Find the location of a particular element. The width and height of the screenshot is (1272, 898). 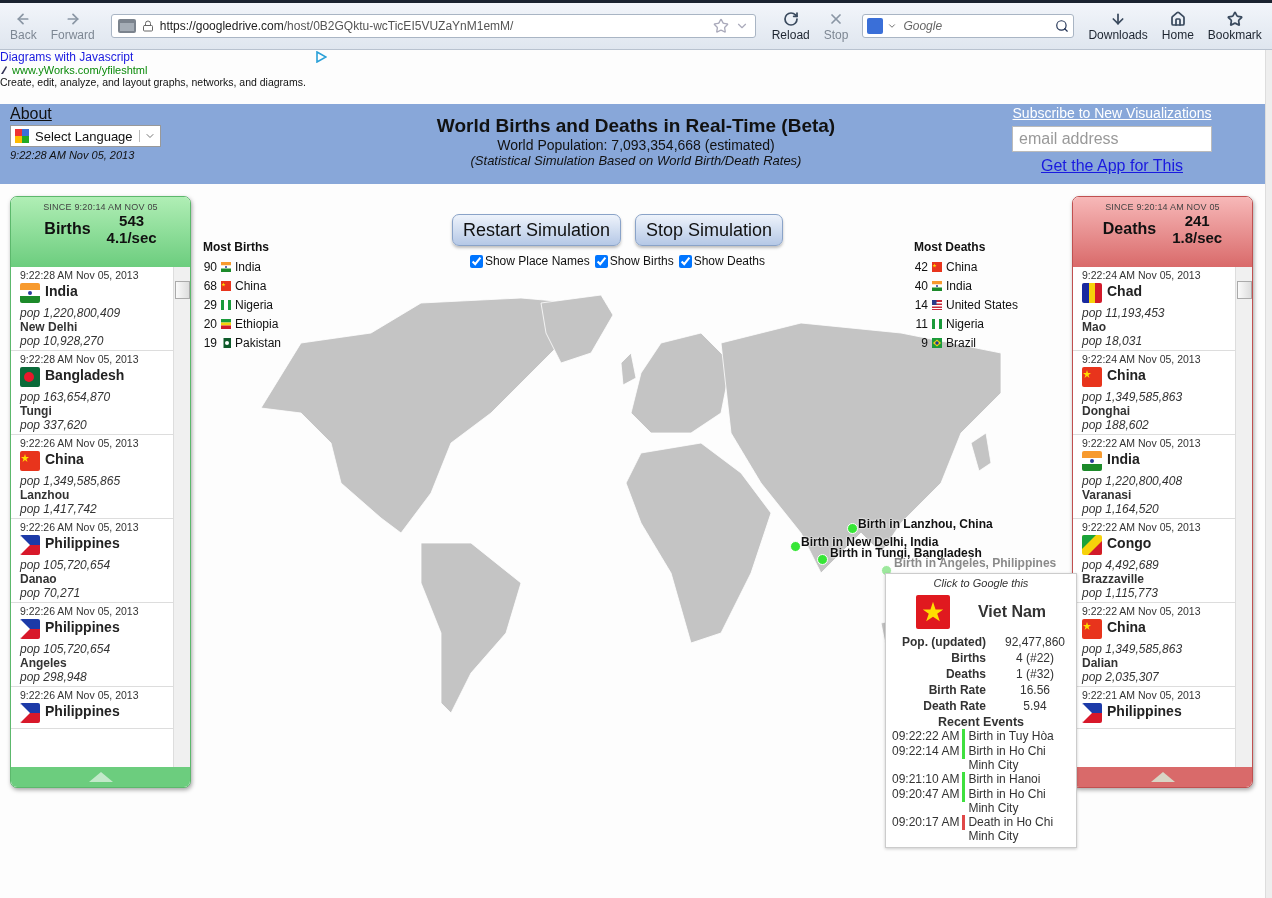

legend-count: 42 is located at coordinates (921, 267).